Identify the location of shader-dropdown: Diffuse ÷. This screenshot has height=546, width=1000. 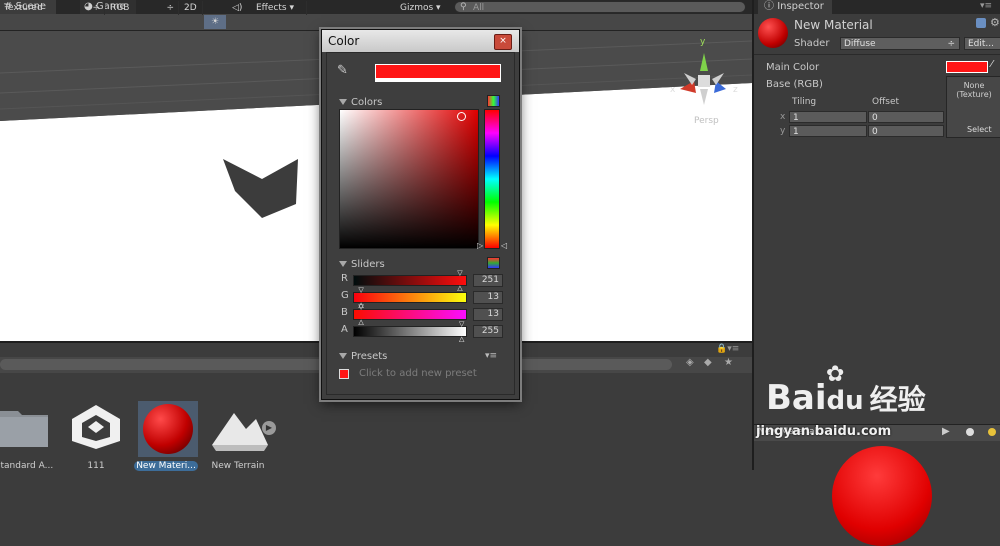
(900, 43).